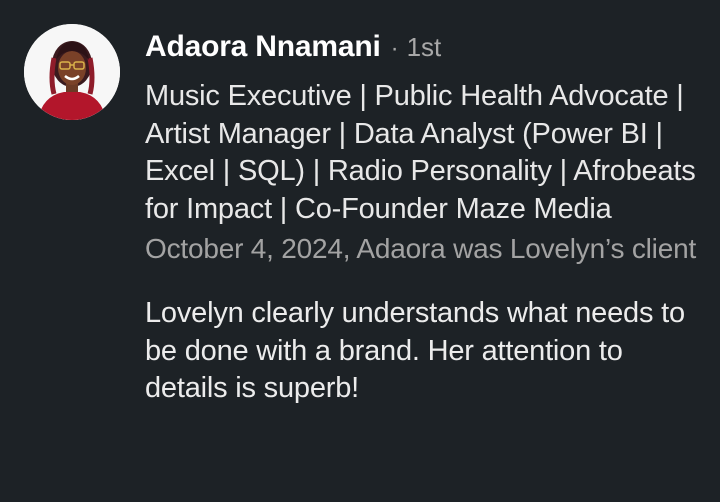  I want to click on author-name: Adaora Nnamani, so click(263, 47).